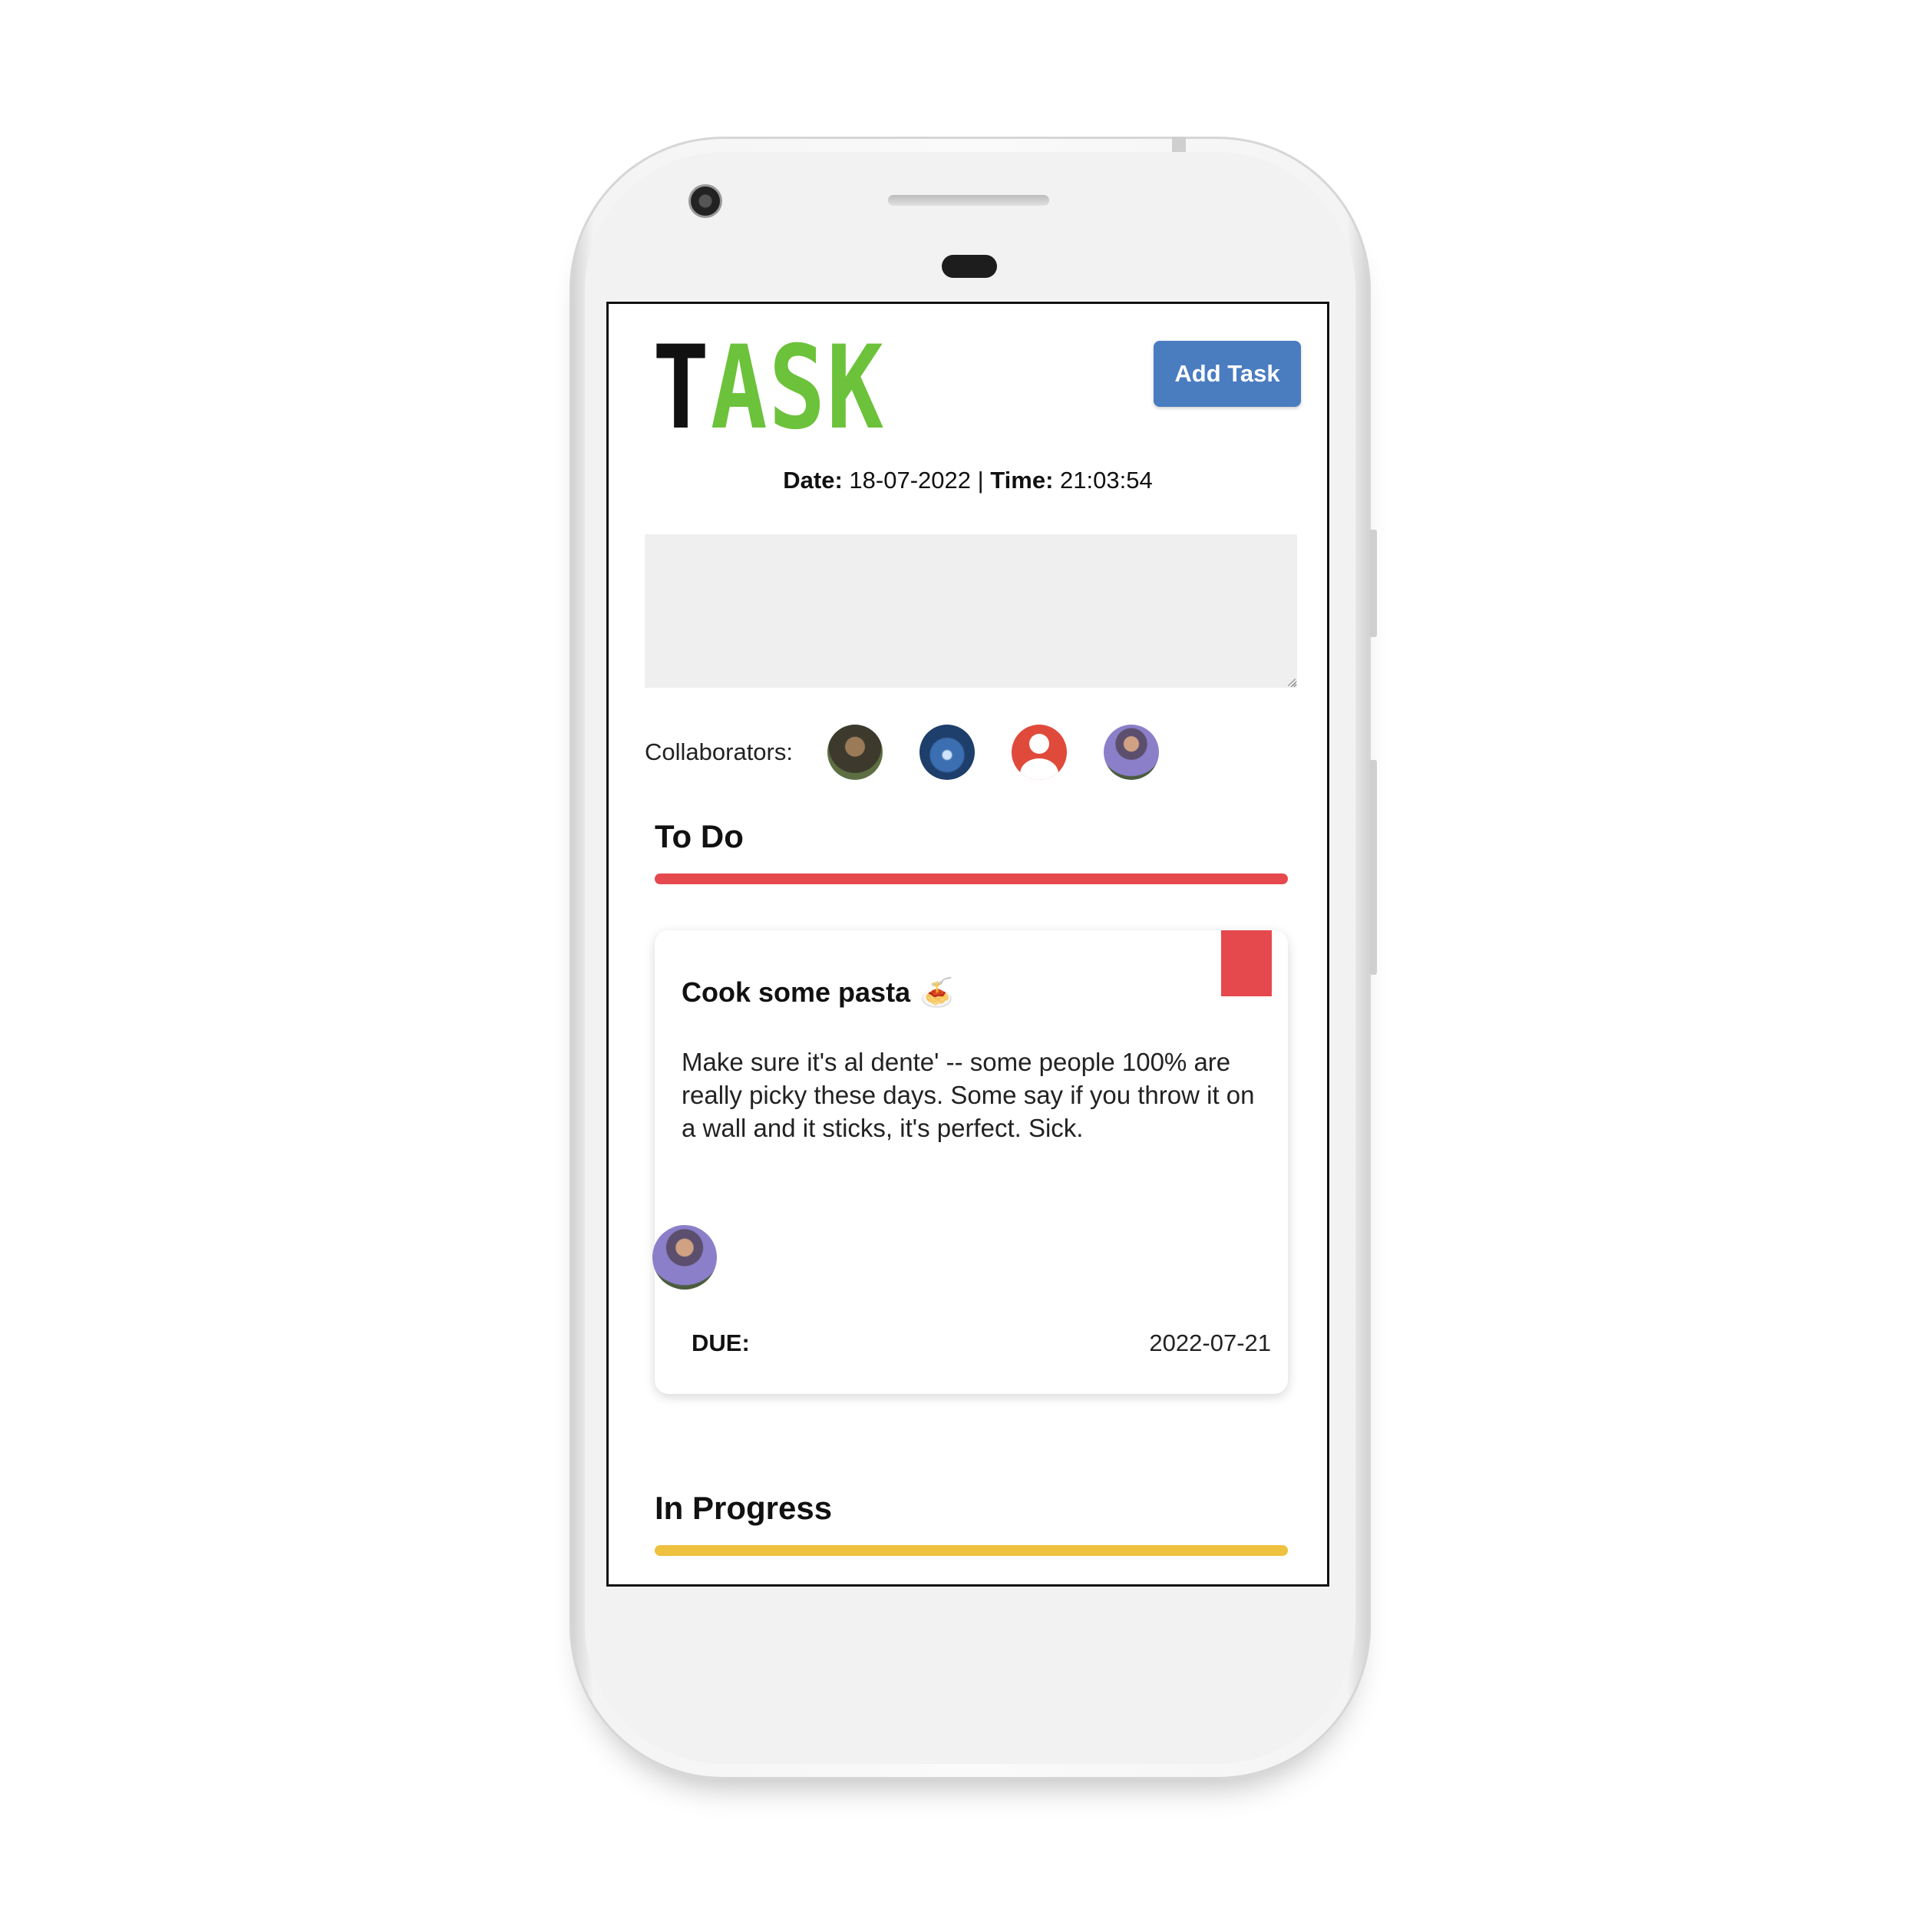  Describe the element at coordinates (813, 480) in the screenshot. I see `date-label: Date:` at that location.